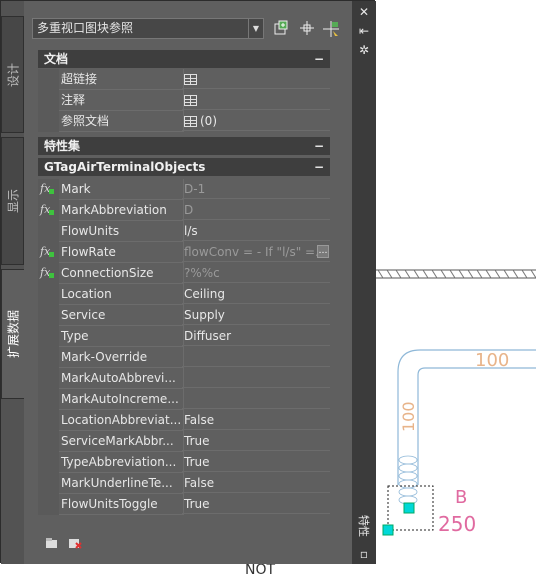  Describe the element at coordinates (208, 336) in the screenshot. I see `property-value-text: Diffuser` at that location.